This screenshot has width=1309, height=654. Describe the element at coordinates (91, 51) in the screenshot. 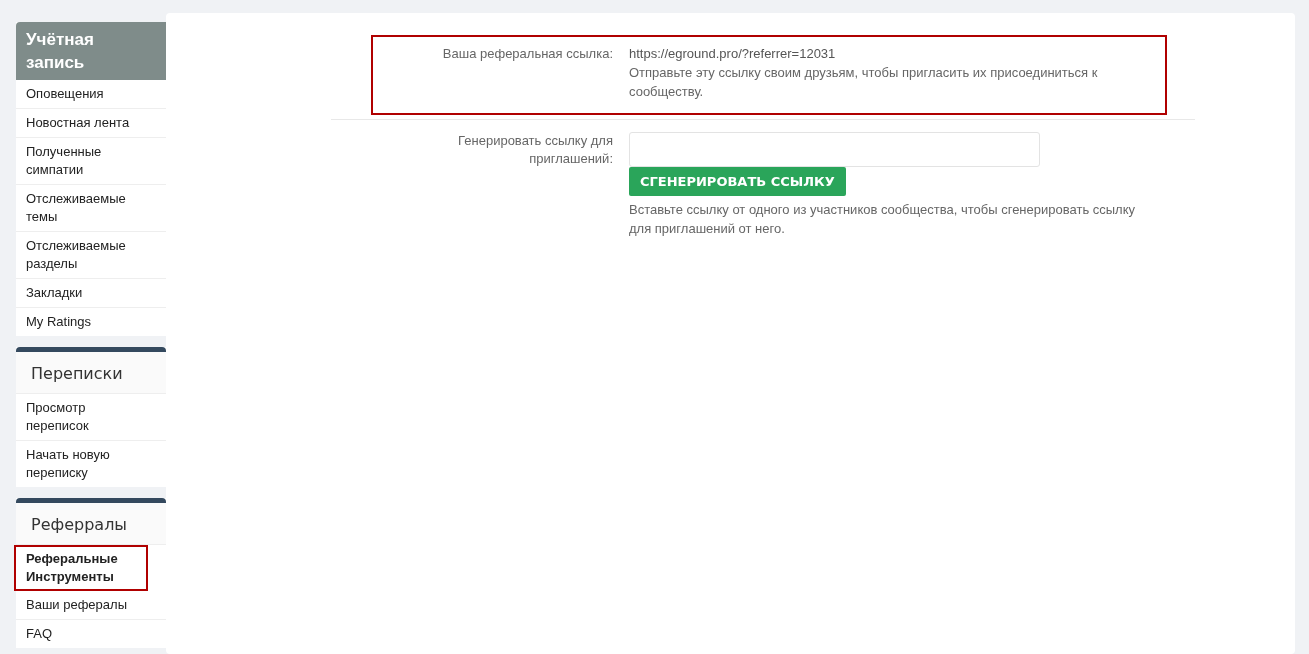

I see `section-heading: Учётная запись` at that location.